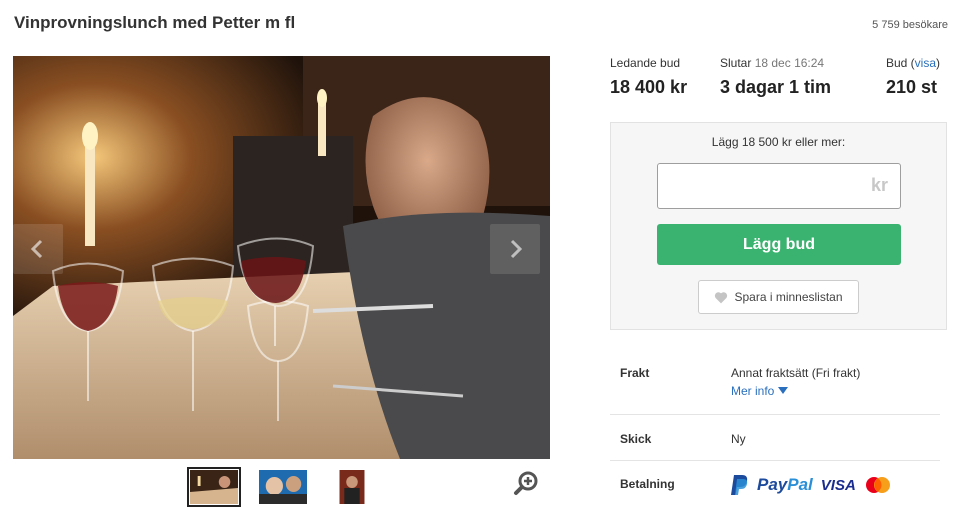 This screenshot has width=960, height=518. Describe the element at coordinates (645, 63) in the screenshot. I see `leading-bid-label: Ledande bud` at that location.